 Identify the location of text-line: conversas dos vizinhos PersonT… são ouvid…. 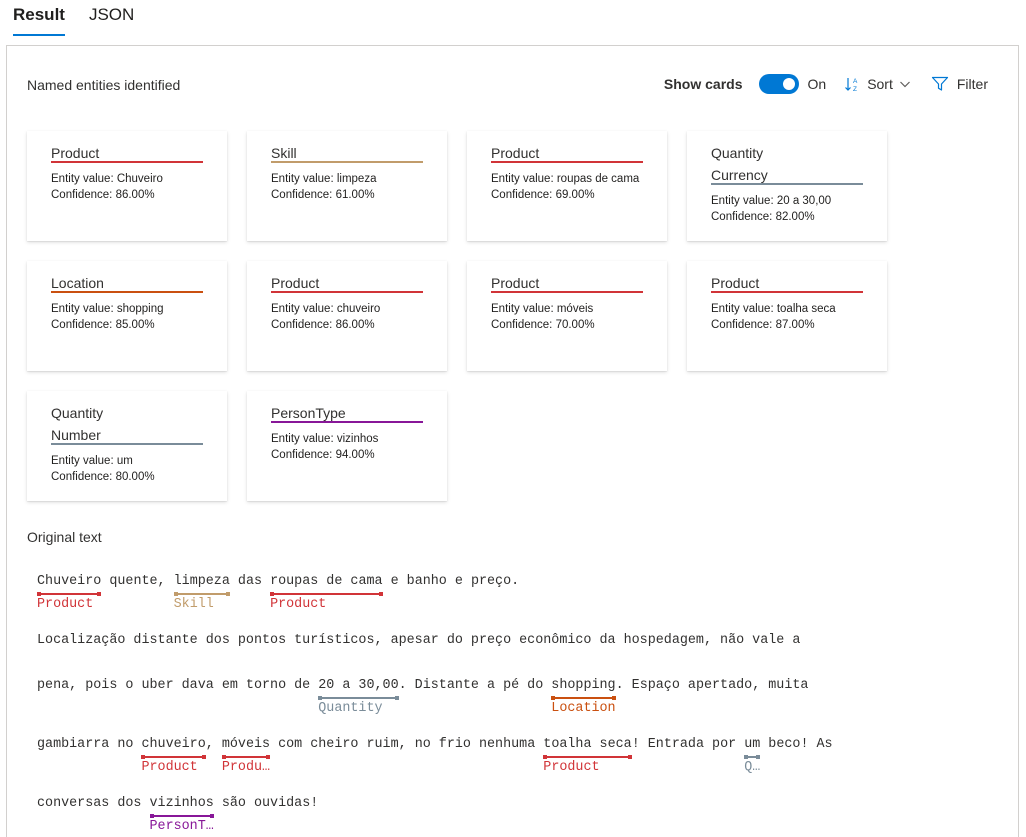
(178, 815).